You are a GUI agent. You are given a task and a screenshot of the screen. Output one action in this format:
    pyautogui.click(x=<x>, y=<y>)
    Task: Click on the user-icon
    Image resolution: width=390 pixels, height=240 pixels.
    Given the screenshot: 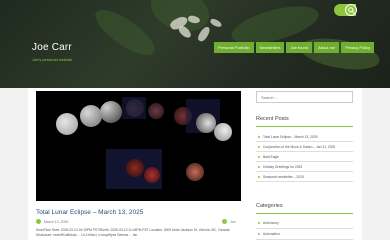 What is the action you would take?
    pyautogui.click(x=224, y=221)
    